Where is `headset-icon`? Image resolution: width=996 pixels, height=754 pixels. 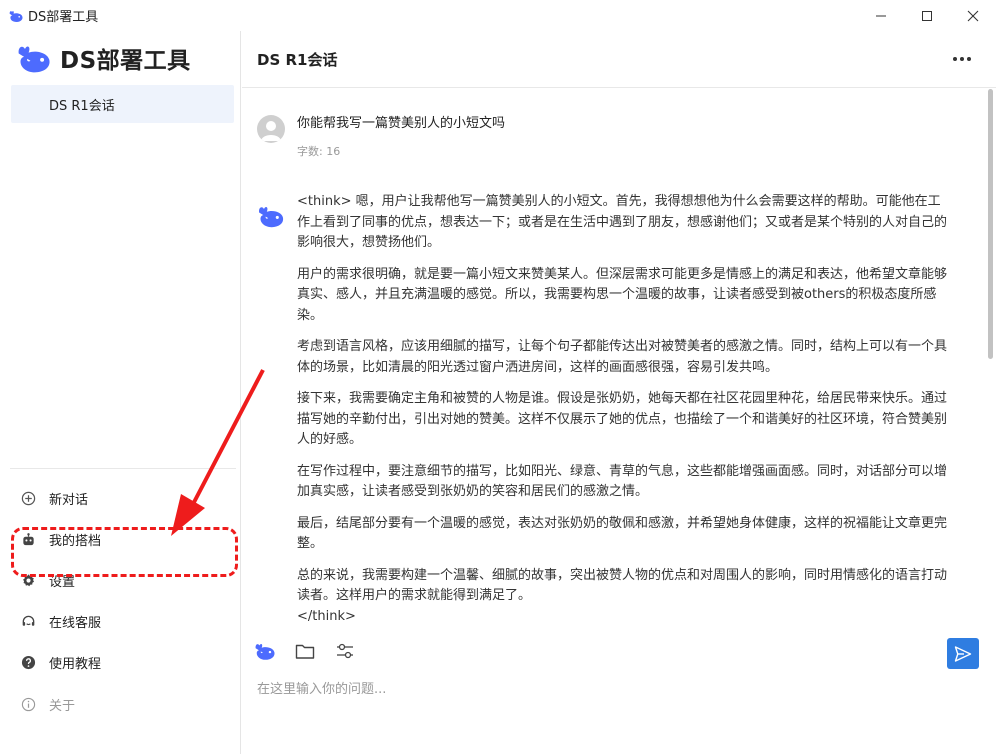
headset-icon is located at coordinates (28, 621).